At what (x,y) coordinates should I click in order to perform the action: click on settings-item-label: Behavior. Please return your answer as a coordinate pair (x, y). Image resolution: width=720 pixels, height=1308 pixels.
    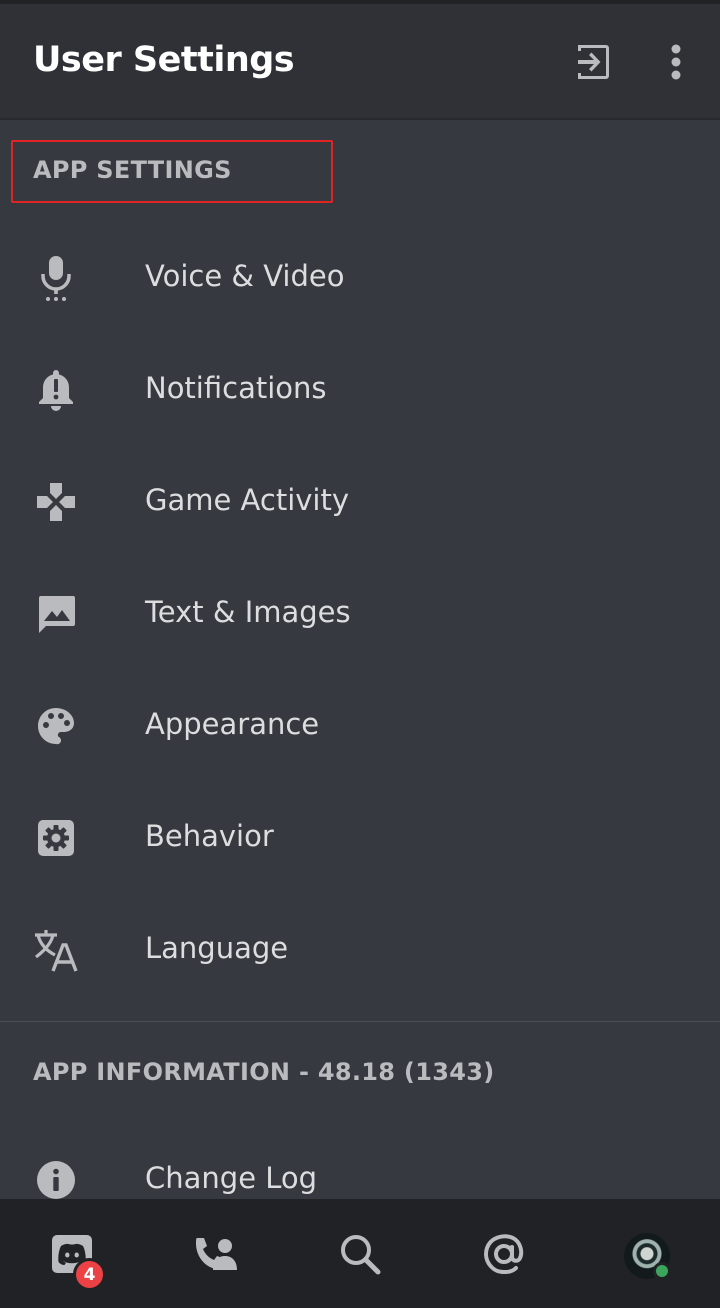
    Looking at the image, I should click on (209, 836).